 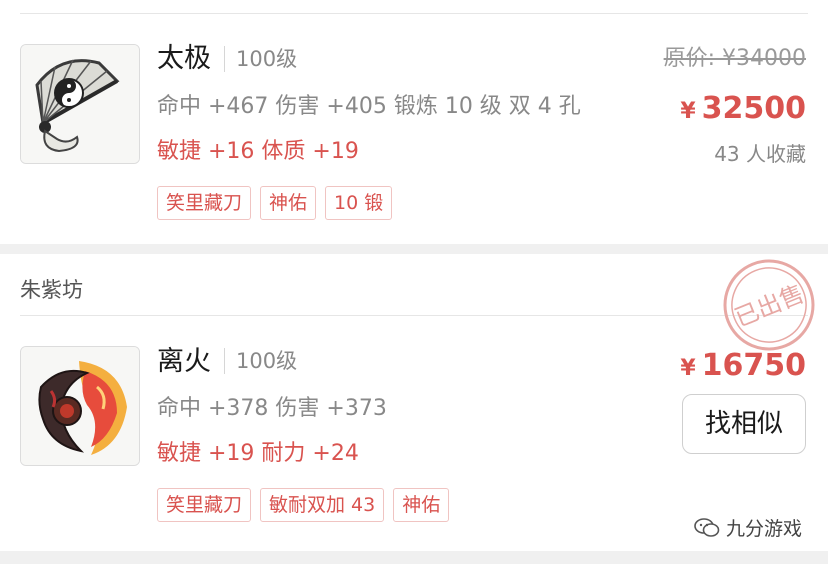 I want to click on section-gap, so click(x=414, y=249).